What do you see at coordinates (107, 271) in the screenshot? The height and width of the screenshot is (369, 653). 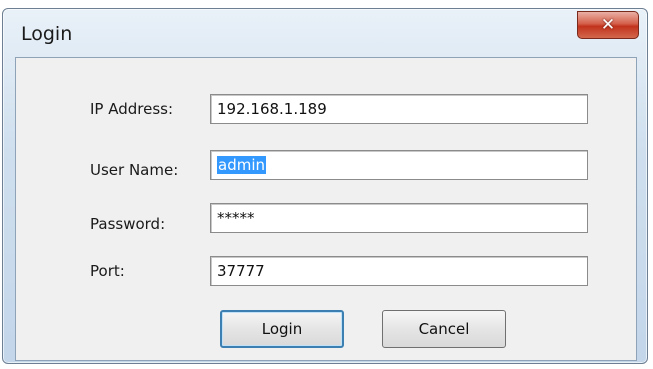 I see `port-label: Port:` at bounding box center [107, 271].